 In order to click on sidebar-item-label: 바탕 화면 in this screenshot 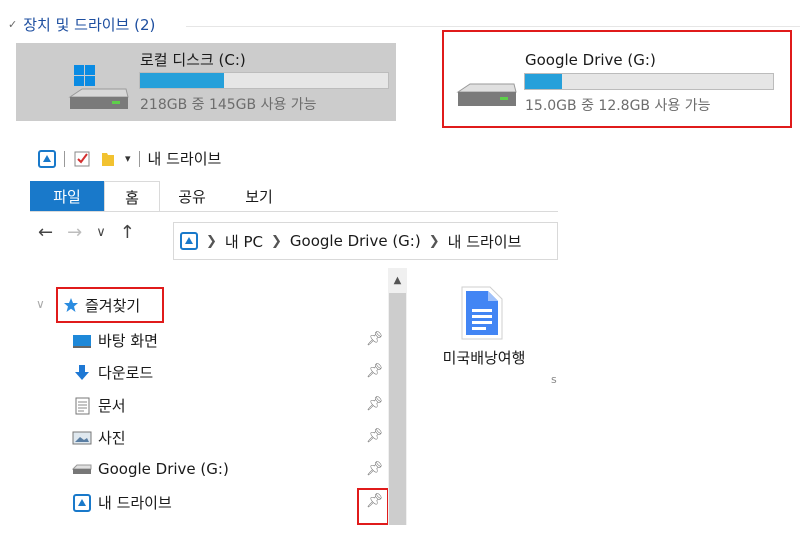, I will do `click(128, 341)`.